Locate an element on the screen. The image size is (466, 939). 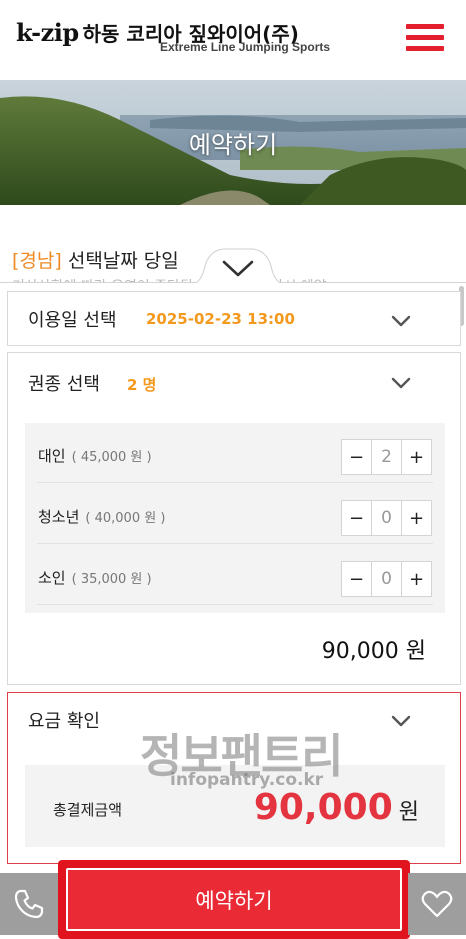
ticket-name: 청소년( 40,000 원 ) is located at coordinates (102, 517).